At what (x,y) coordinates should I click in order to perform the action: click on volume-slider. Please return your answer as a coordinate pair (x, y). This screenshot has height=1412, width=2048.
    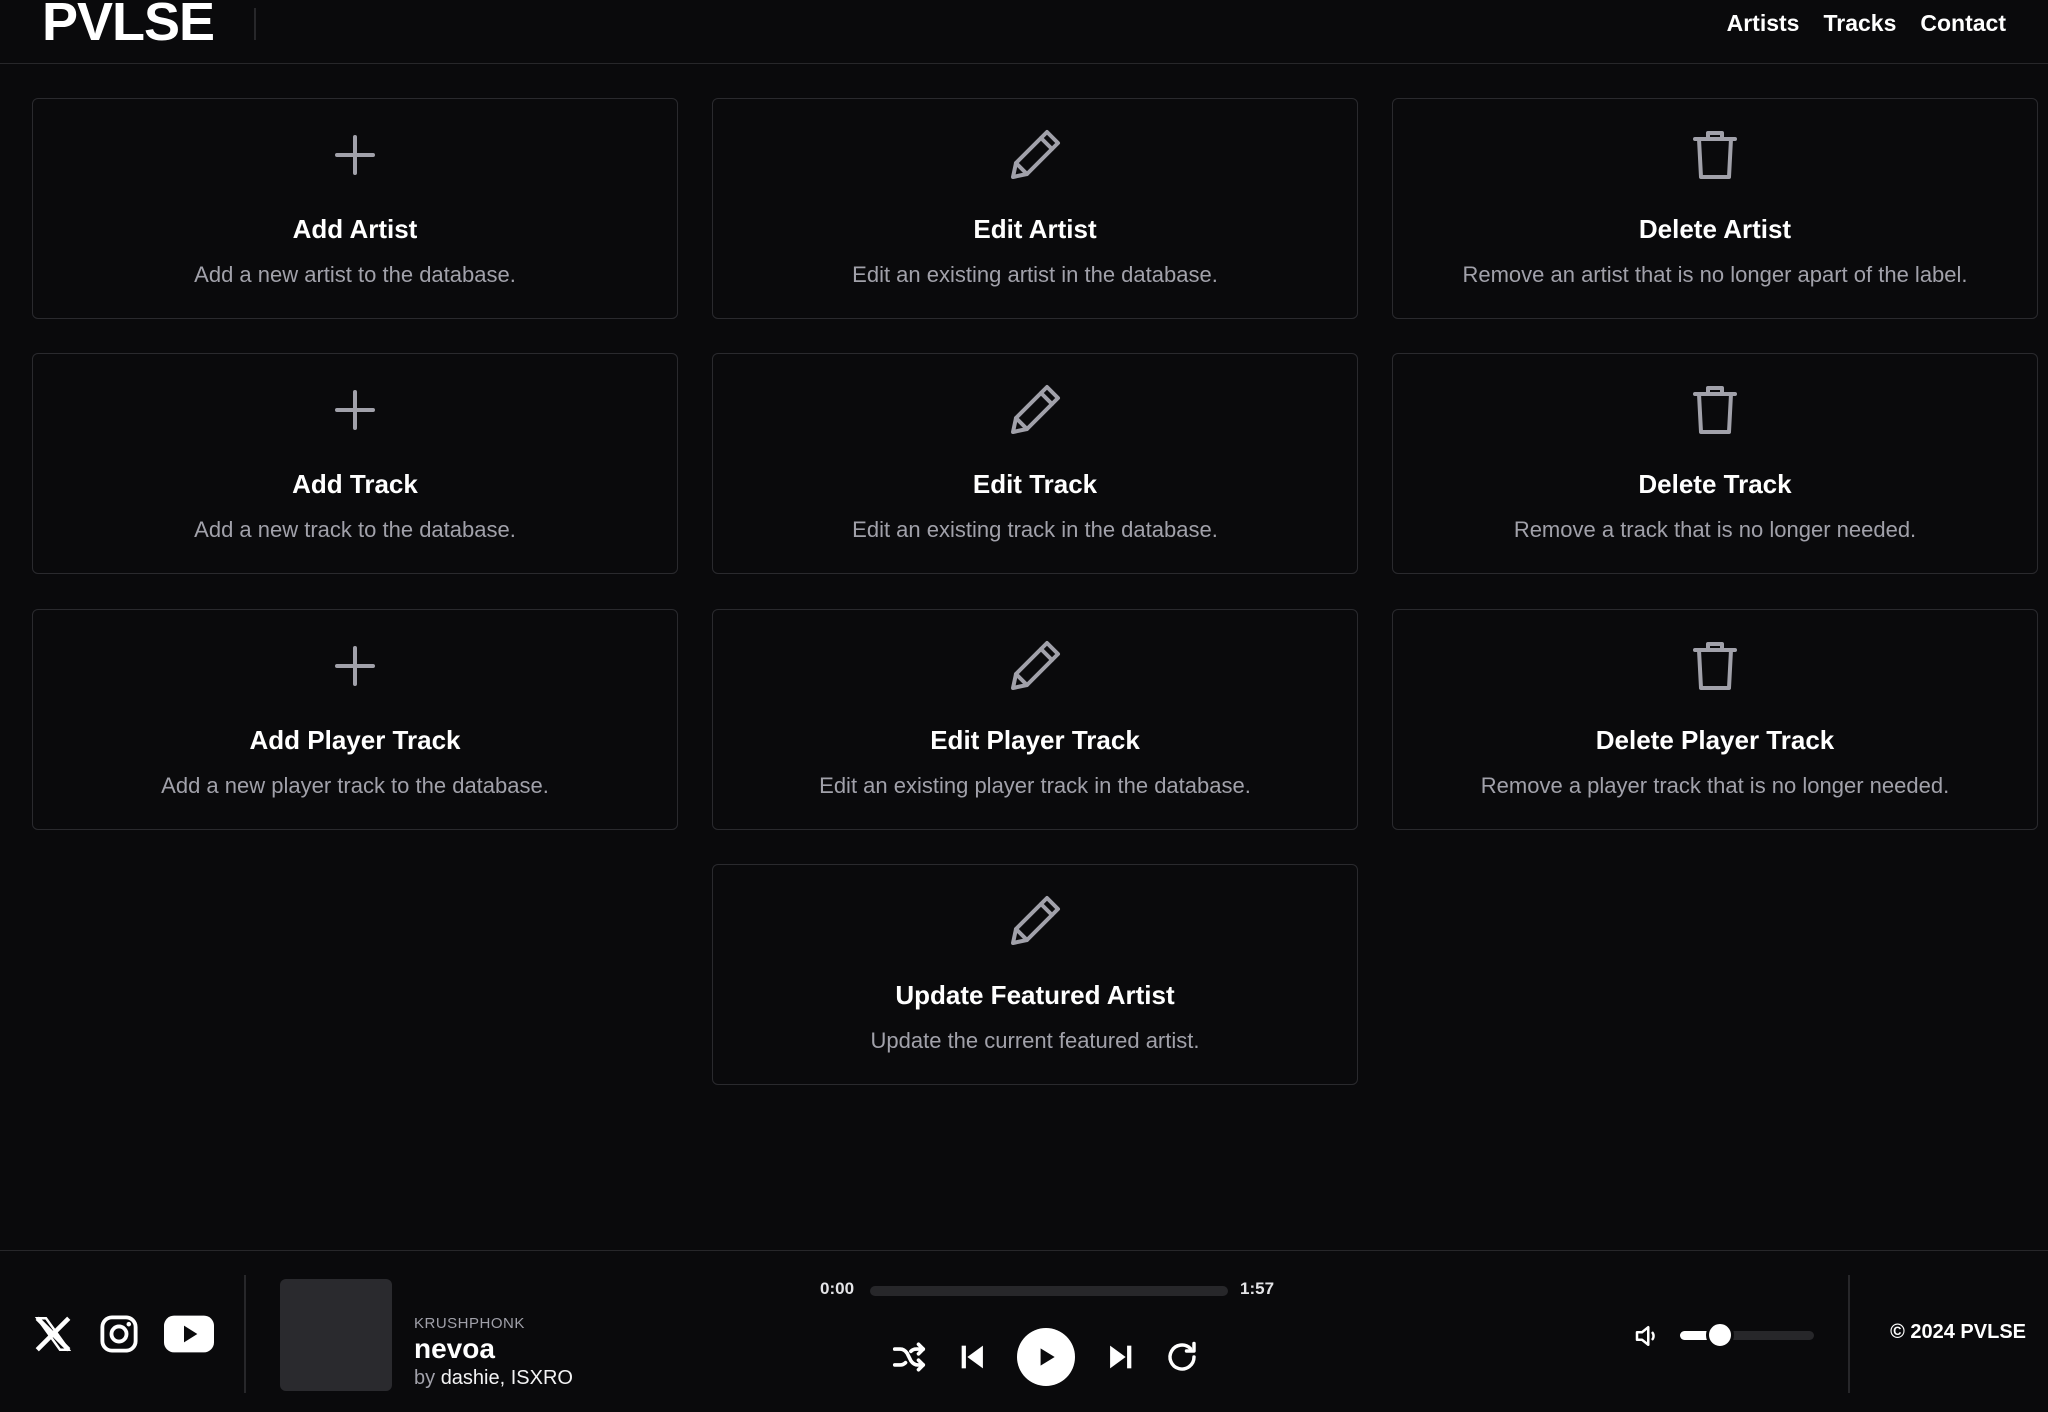
    Looking at the image, I should click on (1747, 1335).